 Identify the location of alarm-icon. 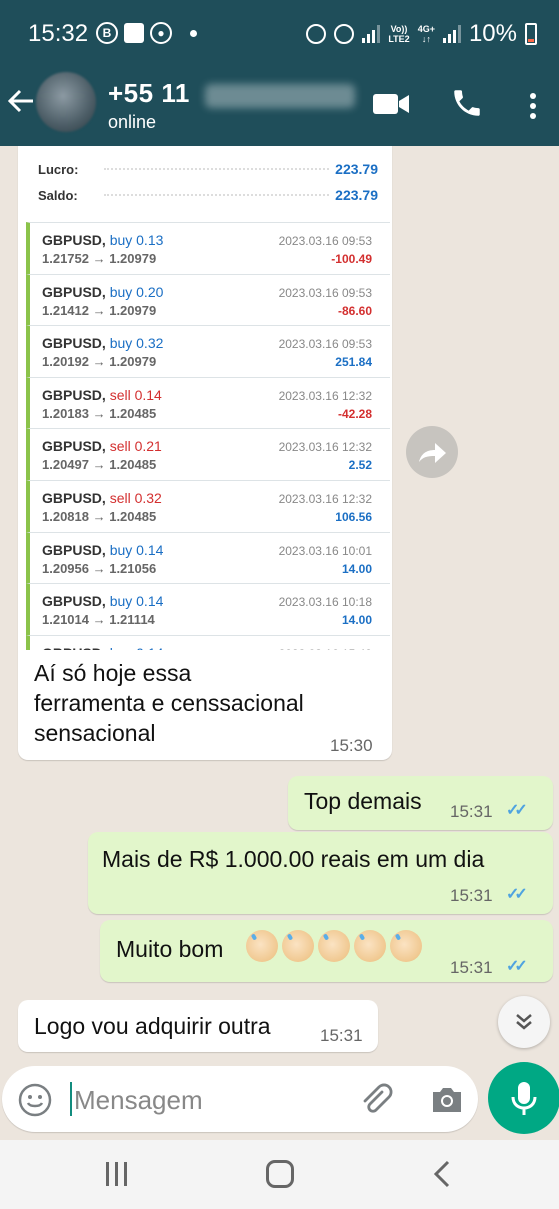
(344, 34).